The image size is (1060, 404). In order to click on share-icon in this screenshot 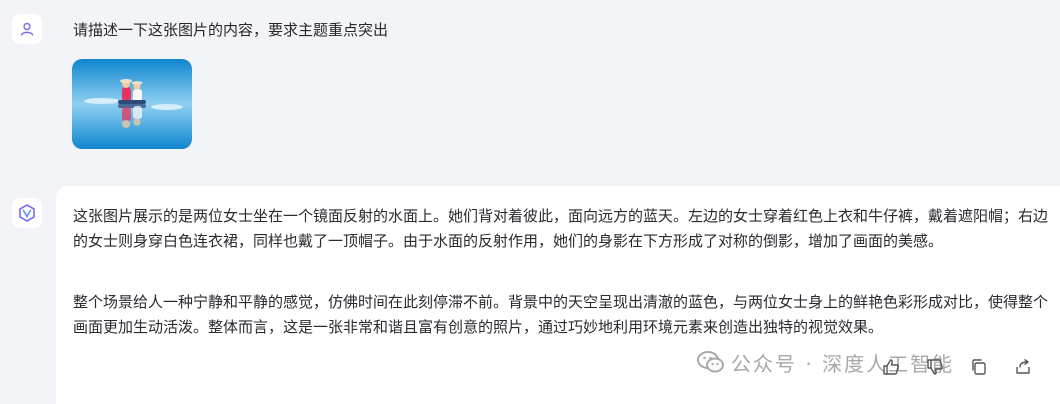, I will do `click(1023, 366)`.